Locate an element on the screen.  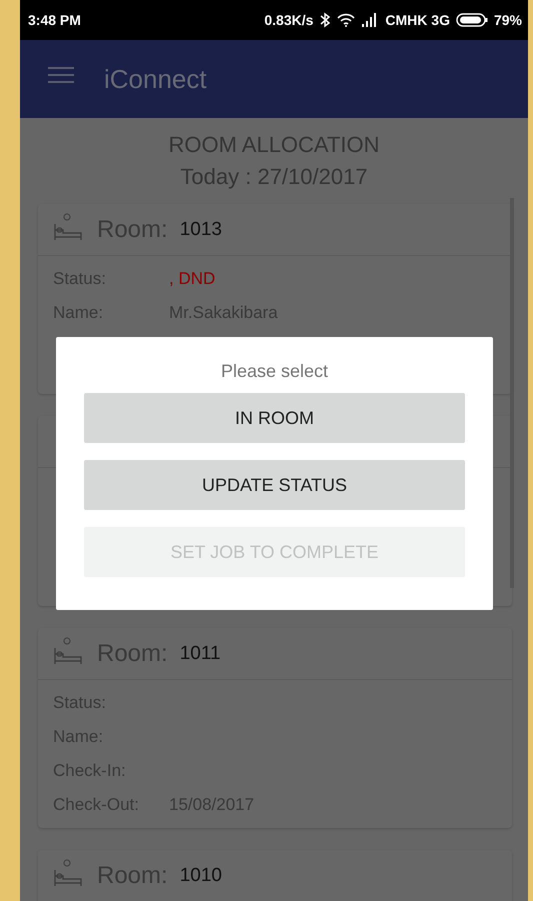
field-value: , DND is located at coordinates (192, 279).